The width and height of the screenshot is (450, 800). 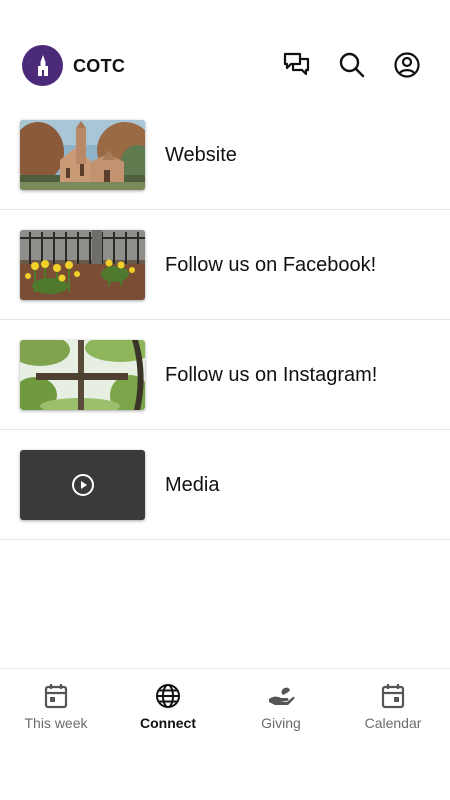 I want to click on nav-calendar: Calendar, so click(x=393, y=711).